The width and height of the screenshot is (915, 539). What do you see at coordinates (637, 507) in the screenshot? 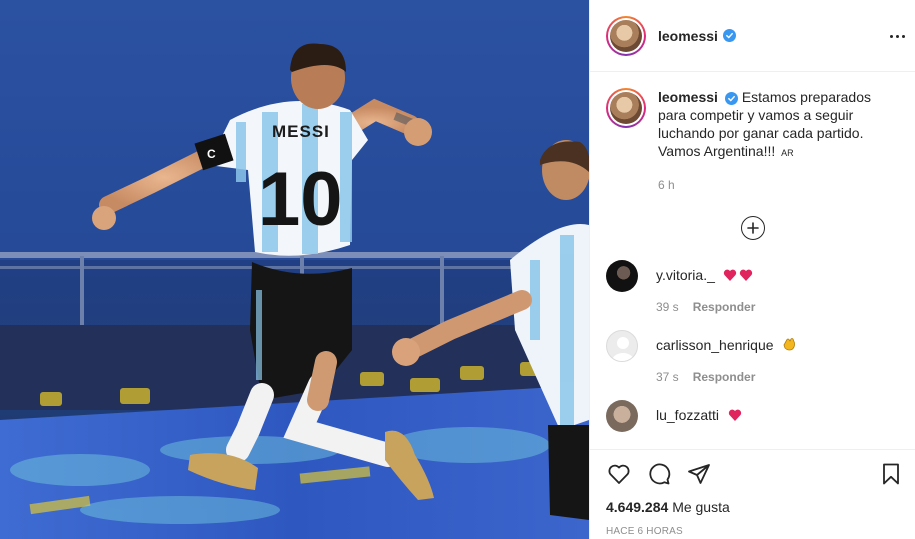
I see `likes-number: 4.649.284` at bounding box center [637, 507].